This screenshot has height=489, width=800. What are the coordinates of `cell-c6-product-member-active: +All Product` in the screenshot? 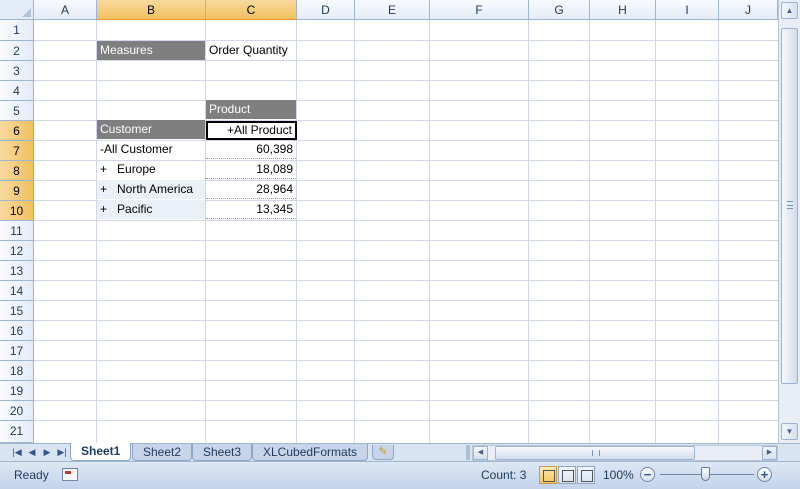 It's located at (251, 130).